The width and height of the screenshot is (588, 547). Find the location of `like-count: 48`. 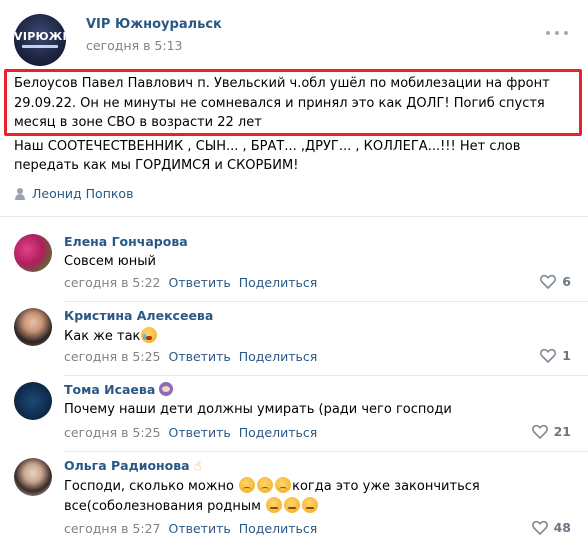

like-count: 48 is located at coordinates (562, 527).